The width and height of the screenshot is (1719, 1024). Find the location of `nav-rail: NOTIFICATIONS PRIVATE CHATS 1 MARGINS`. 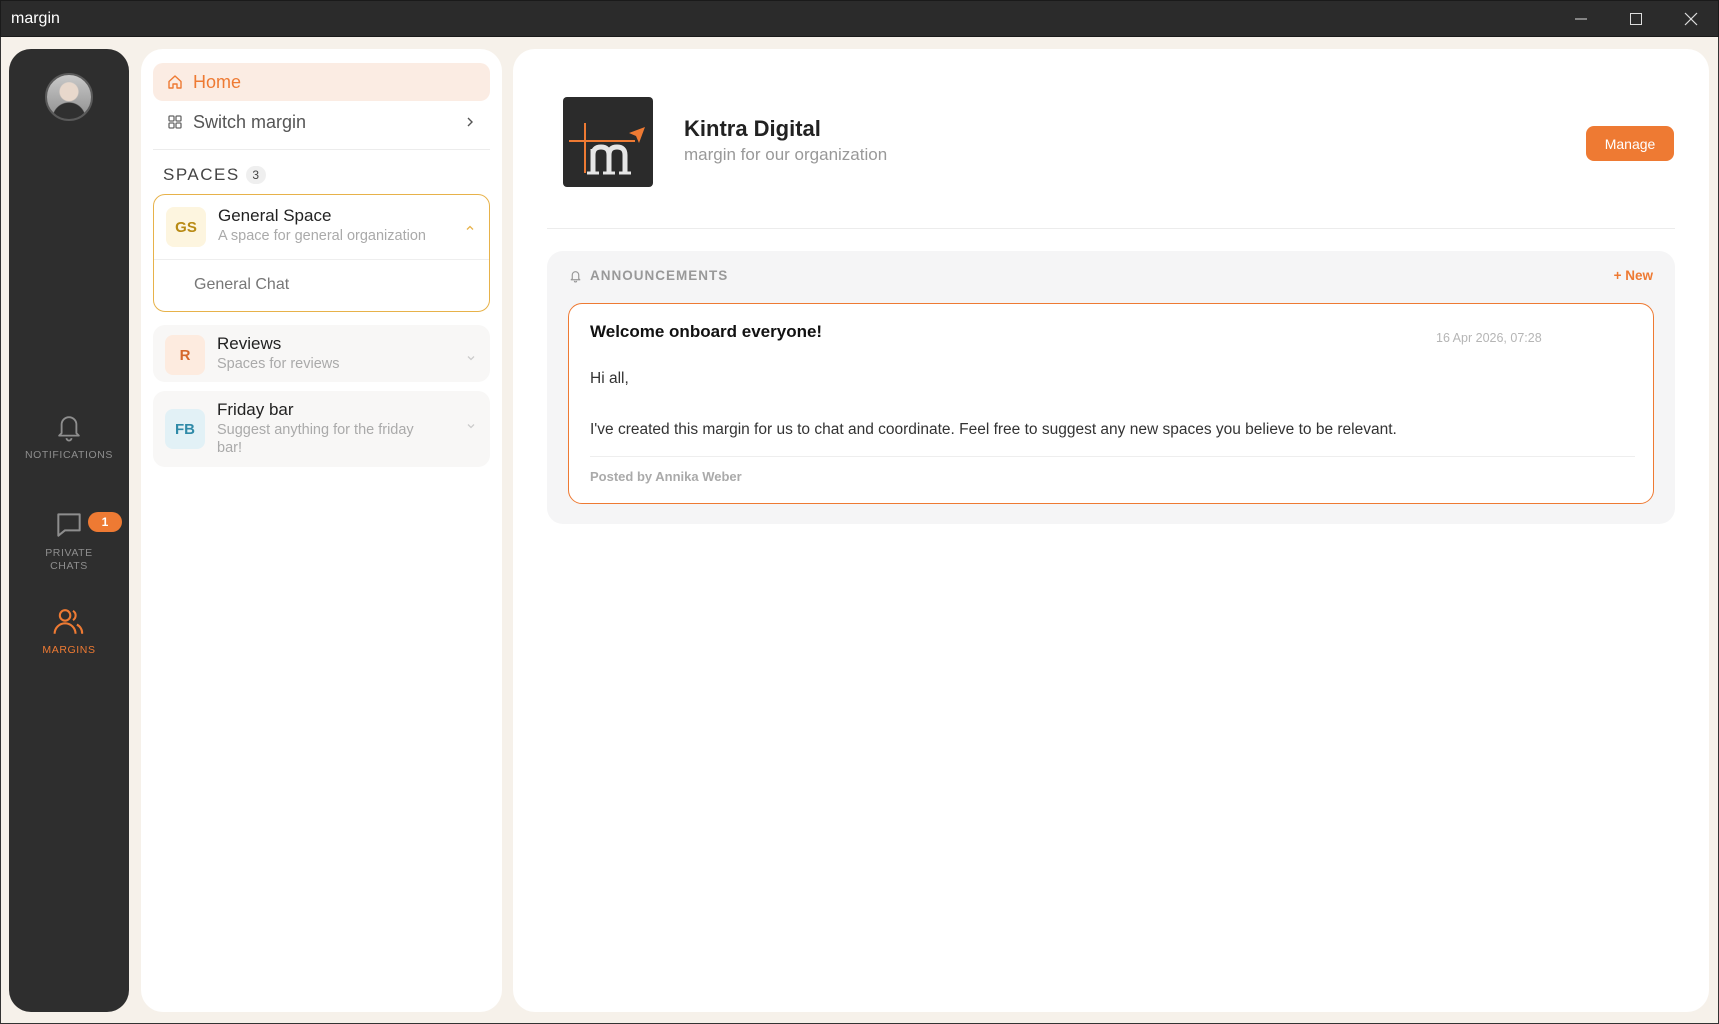

nav-rail: NOTIFICATIONS PRIVATE CHATS 1 MARGINS is located at coordinates (69, 530).